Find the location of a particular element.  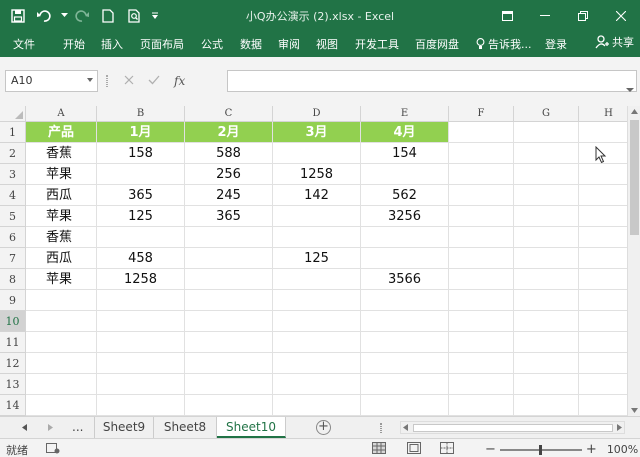

horizontal-scrollbar is located at coordinates (512, 427).